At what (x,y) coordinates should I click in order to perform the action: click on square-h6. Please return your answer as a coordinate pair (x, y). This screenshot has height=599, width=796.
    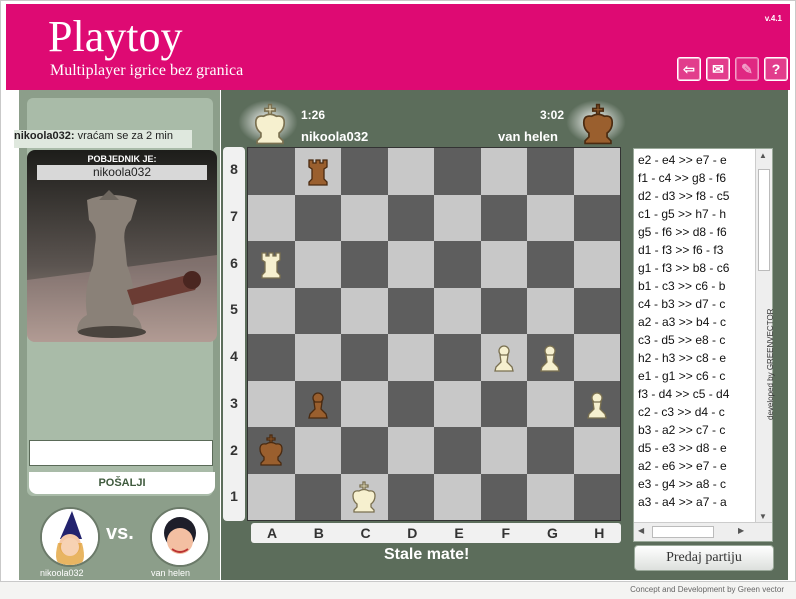
    Looking at the image, I should click on (596, 264).